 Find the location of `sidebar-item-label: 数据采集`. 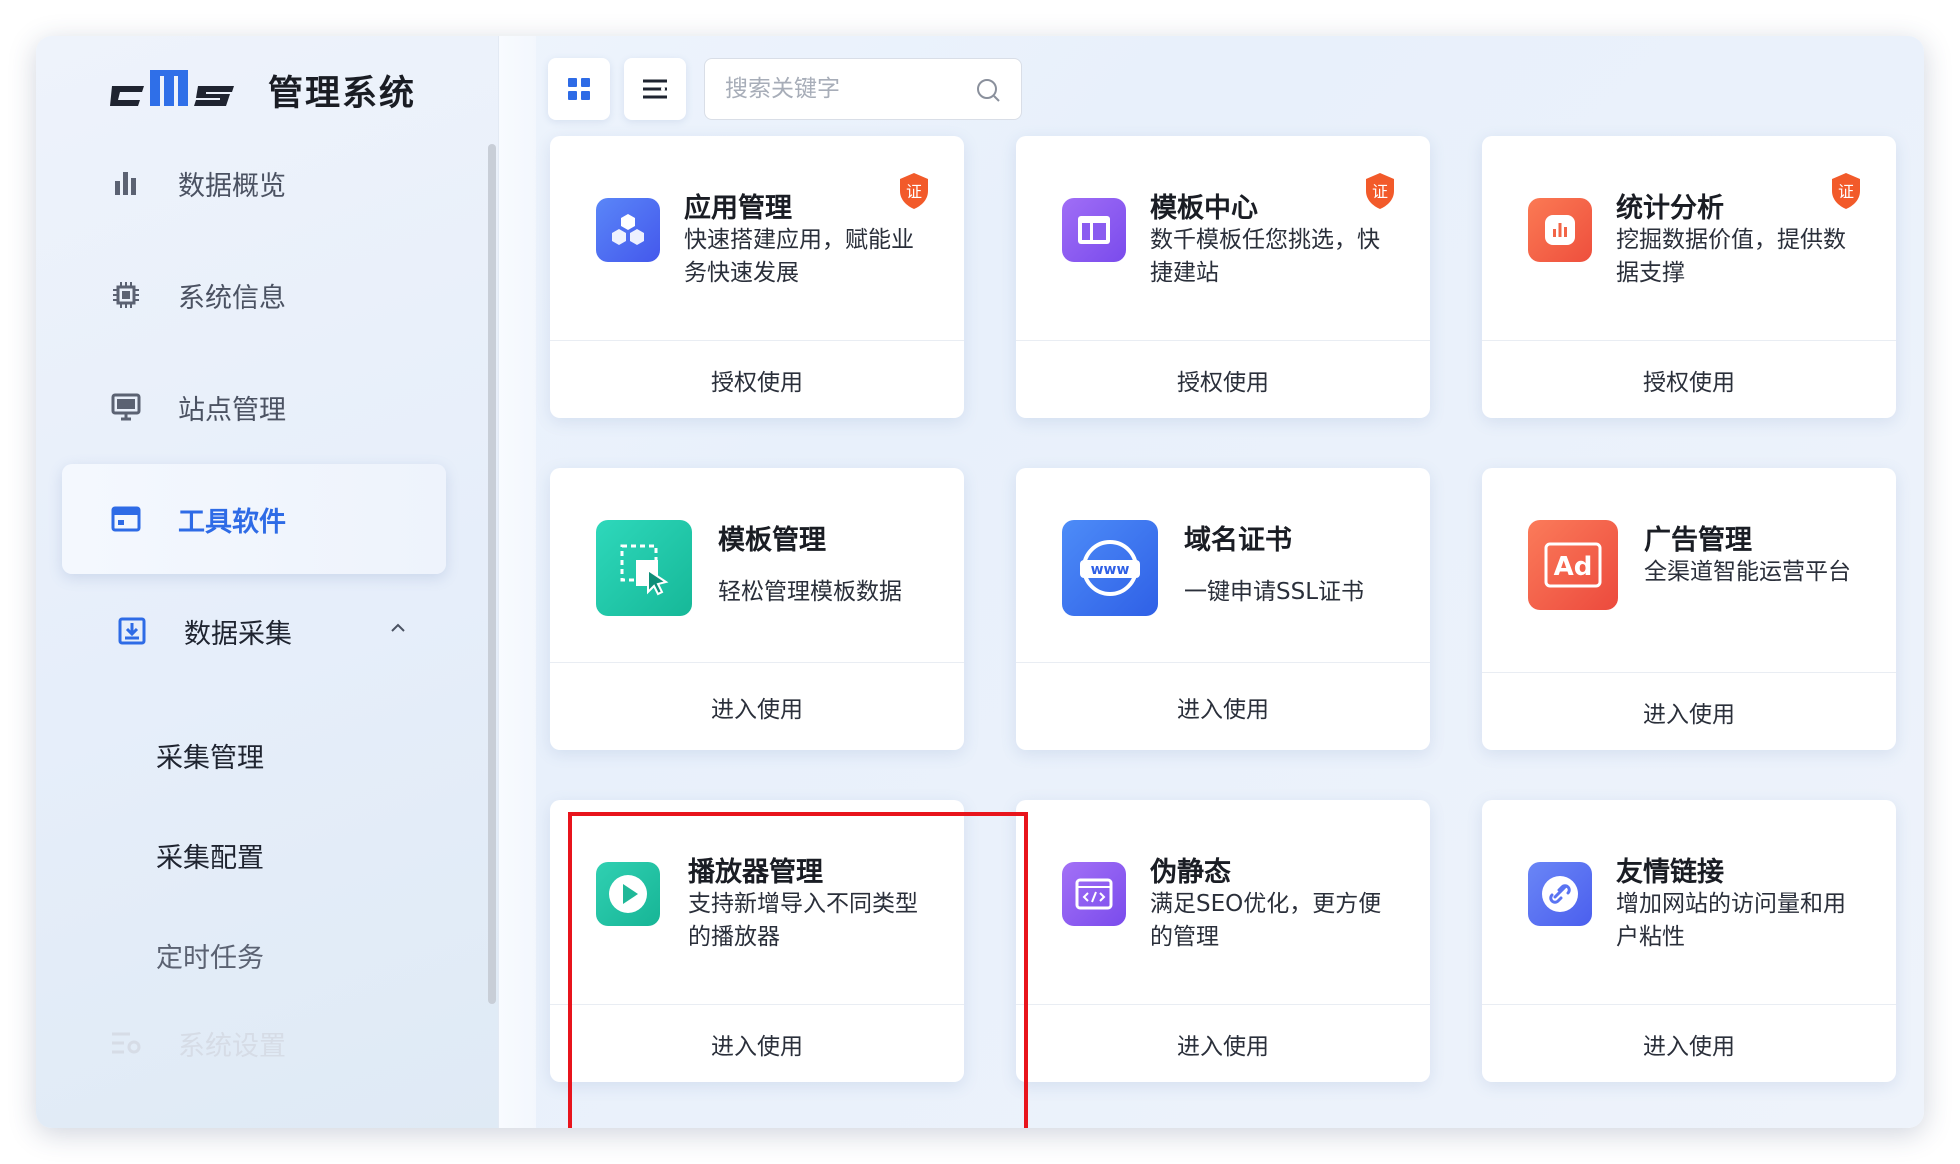

sidebar-item-label: 数据采集 is located at coordinates (238, 634).